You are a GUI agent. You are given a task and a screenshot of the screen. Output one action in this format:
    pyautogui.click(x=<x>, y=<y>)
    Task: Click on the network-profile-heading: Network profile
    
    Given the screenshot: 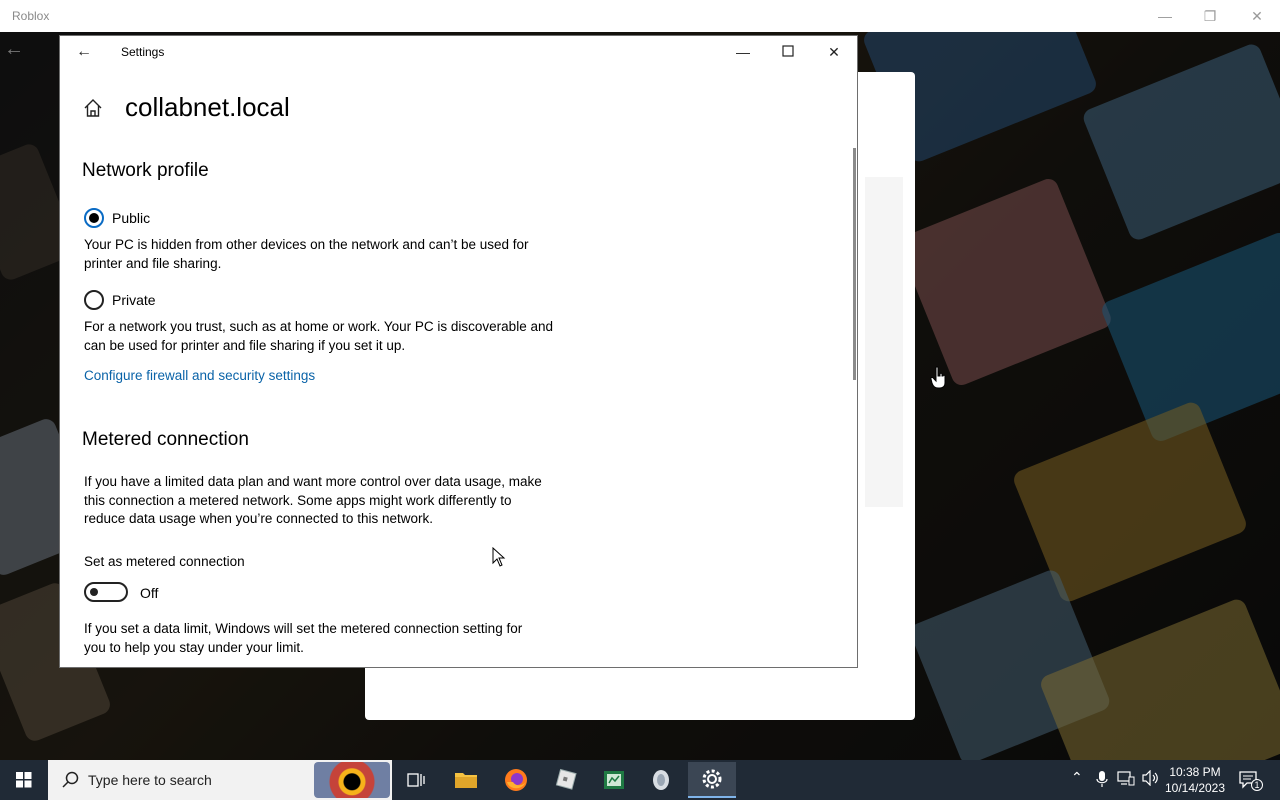 What is the action you would take?
    pyautogui.click(x=145, y=170)
    